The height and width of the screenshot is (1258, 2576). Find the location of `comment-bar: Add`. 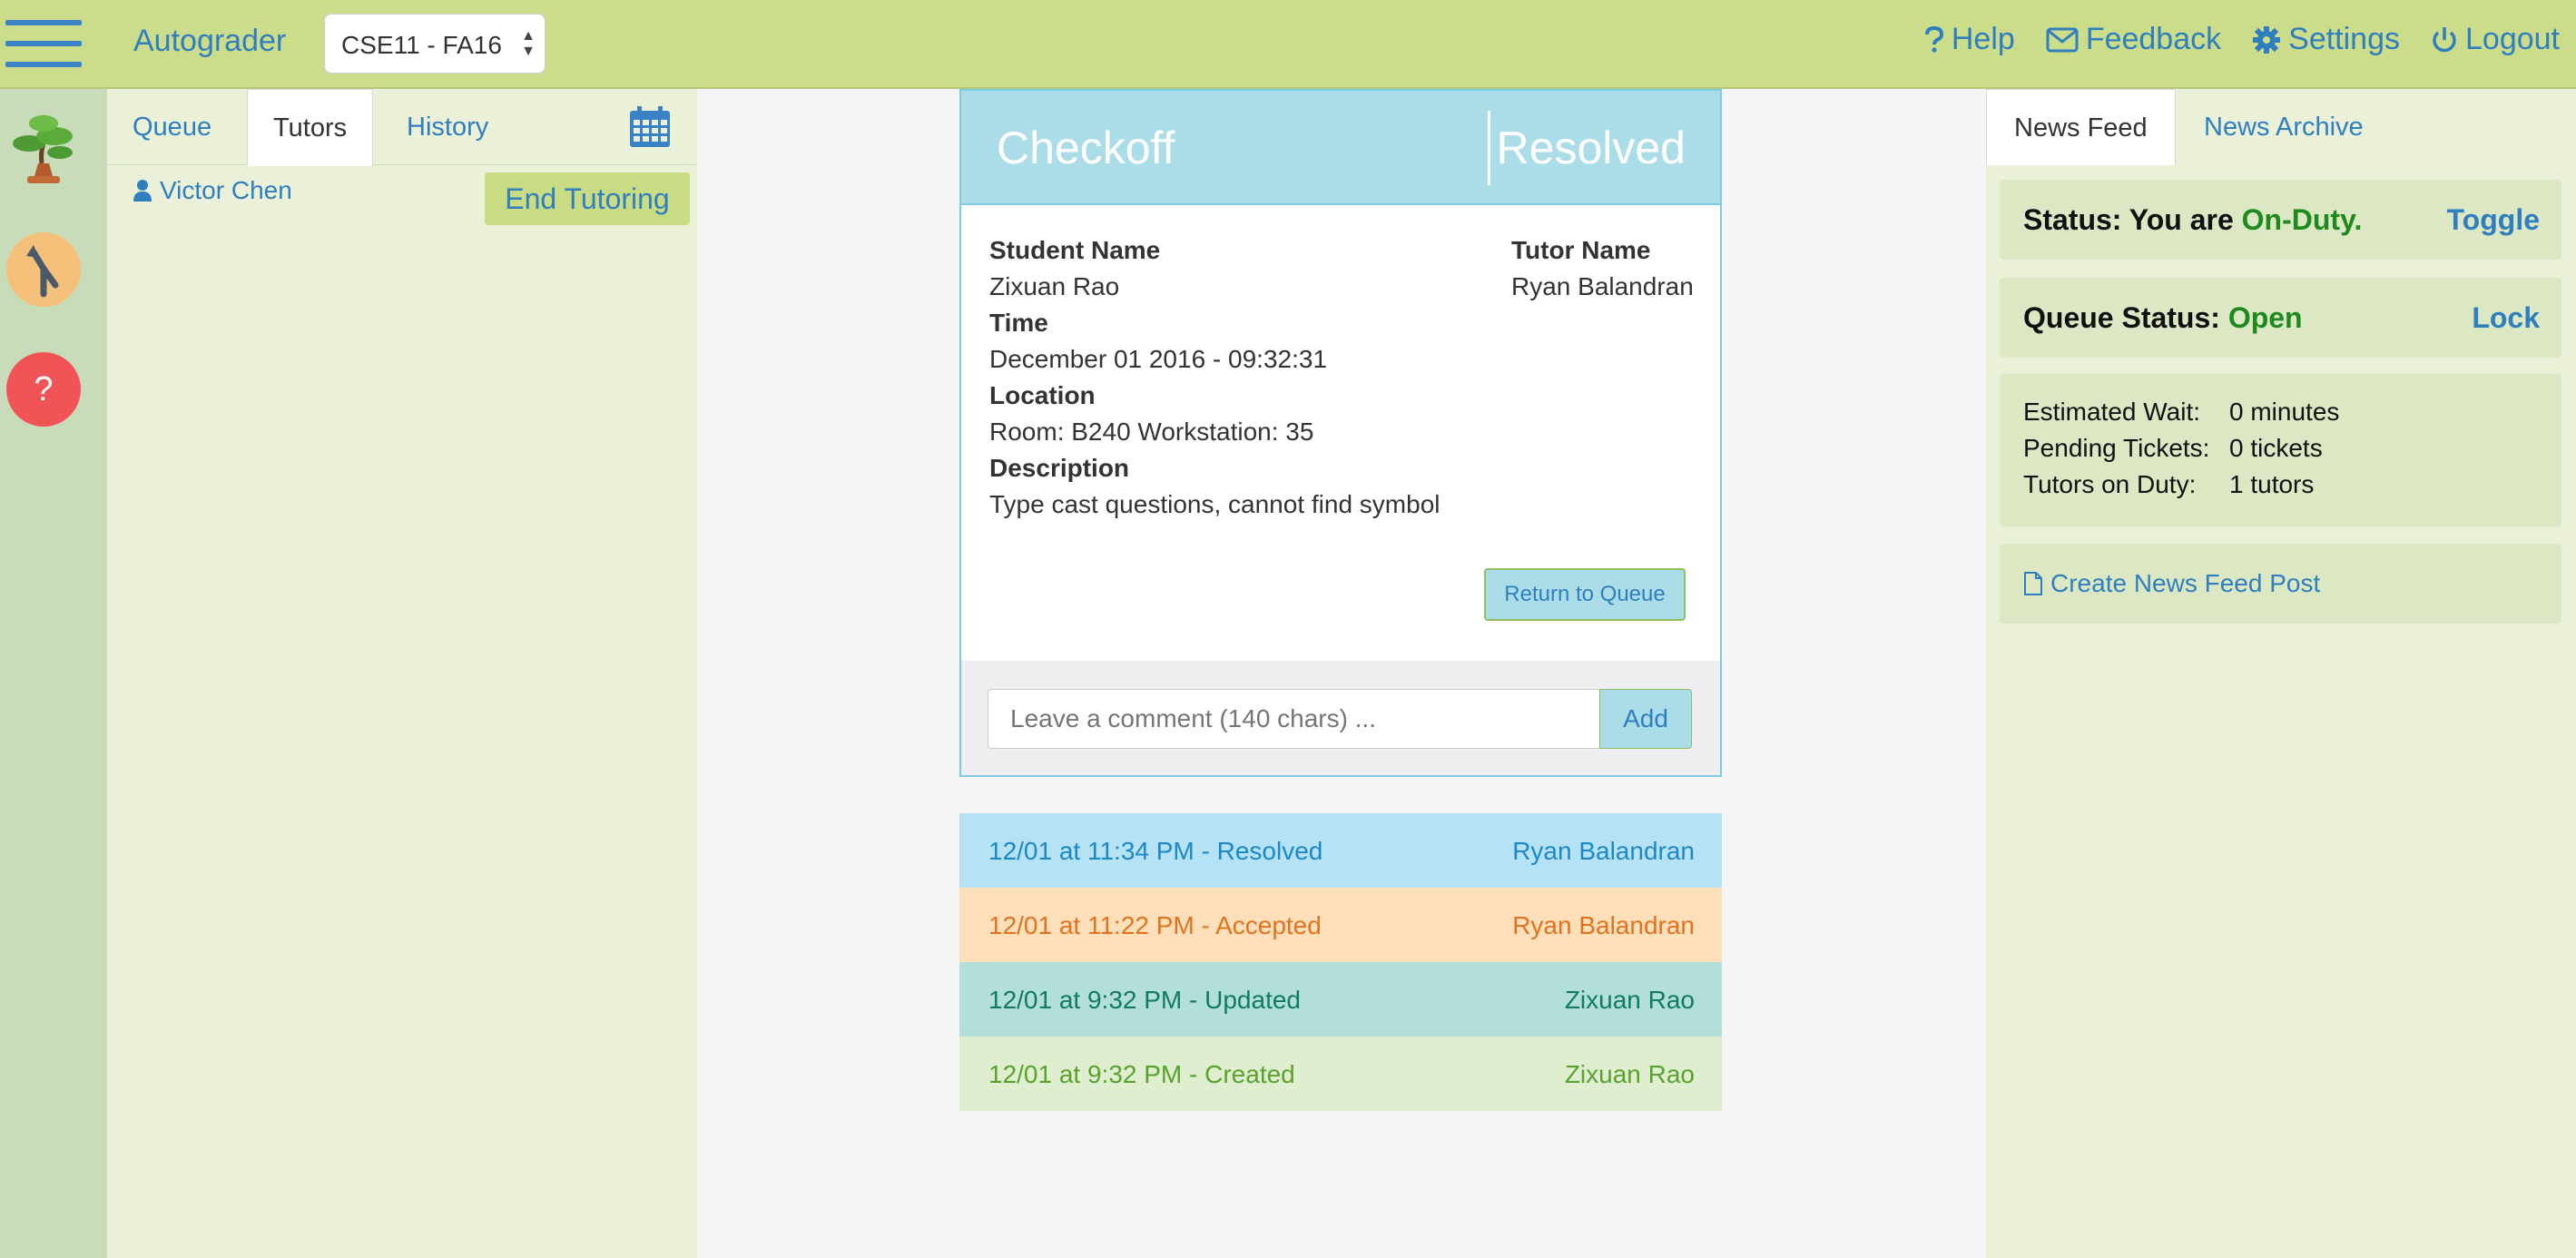

comment-bar: Add is located at coordinates (1340, 718).